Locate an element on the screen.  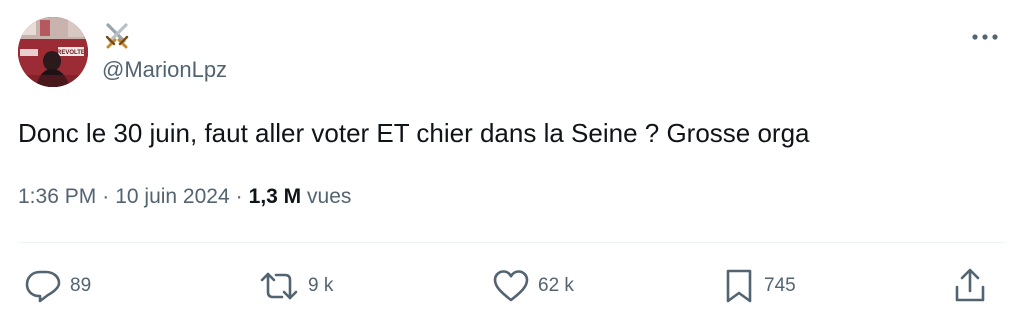
avatar: REVOLTE is located at coordinates (53, 52).